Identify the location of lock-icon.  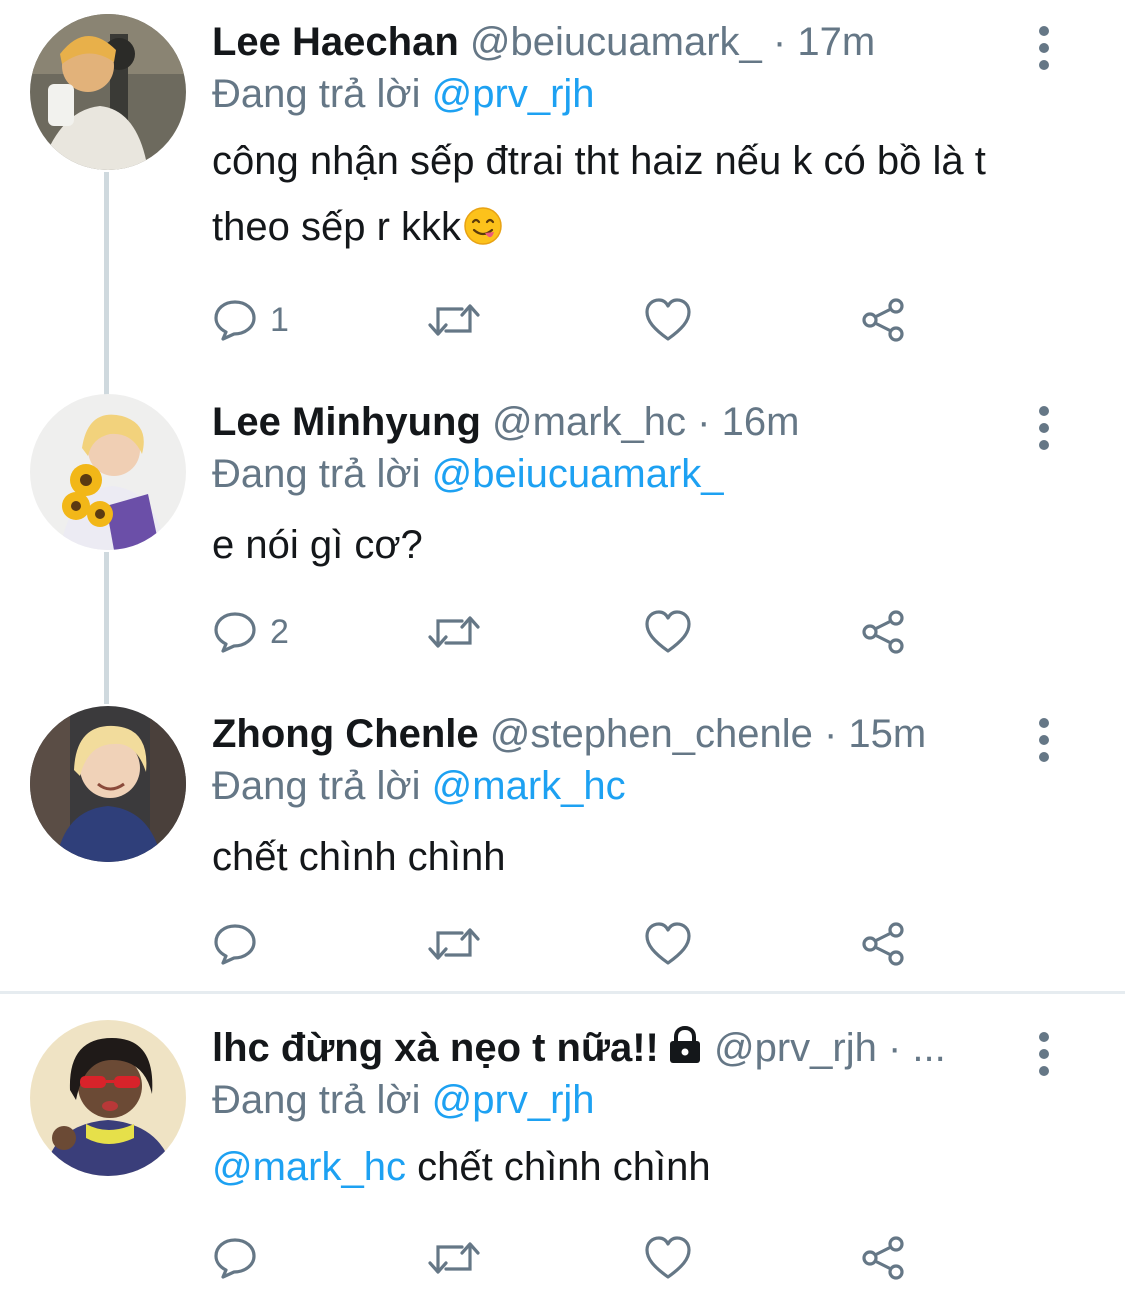
(685, 1050).